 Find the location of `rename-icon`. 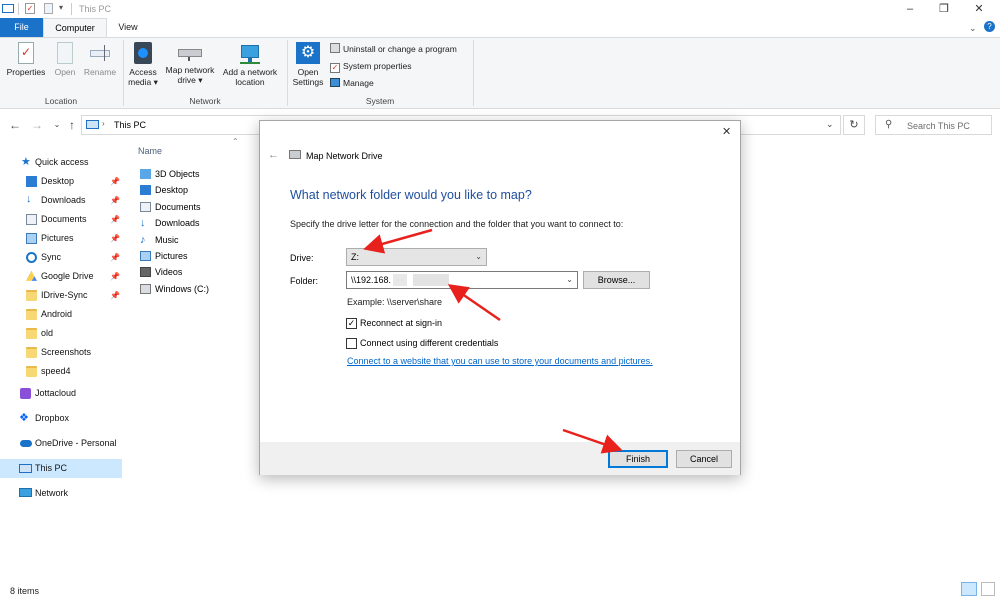

rename-icon is located at coordinates (100, 53).